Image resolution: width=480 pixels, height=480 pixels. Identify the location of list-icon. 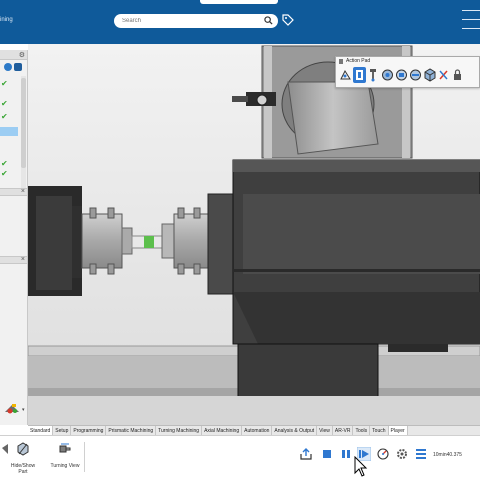
(421, 454).